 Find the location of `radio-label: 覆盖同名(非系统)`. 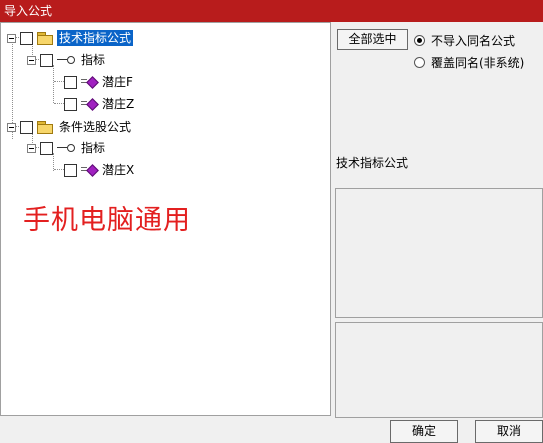

radio-label: 覆盖同名(非系统) is located at coordinates (478, 63).